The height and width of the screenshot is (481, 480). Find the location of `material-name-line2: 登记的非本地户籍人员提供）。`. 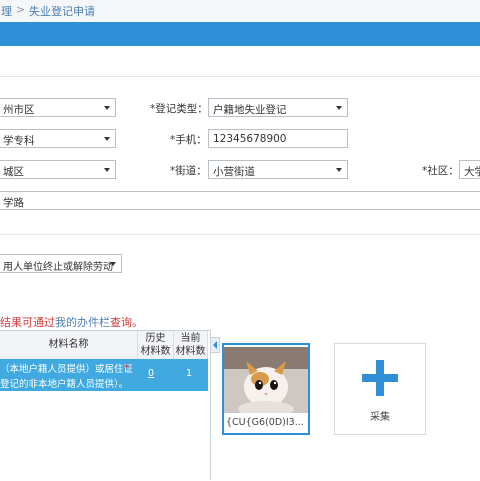

material-name-line2: 登记的非本地户籍人员提供）。 is located at coordinates (64, 384).